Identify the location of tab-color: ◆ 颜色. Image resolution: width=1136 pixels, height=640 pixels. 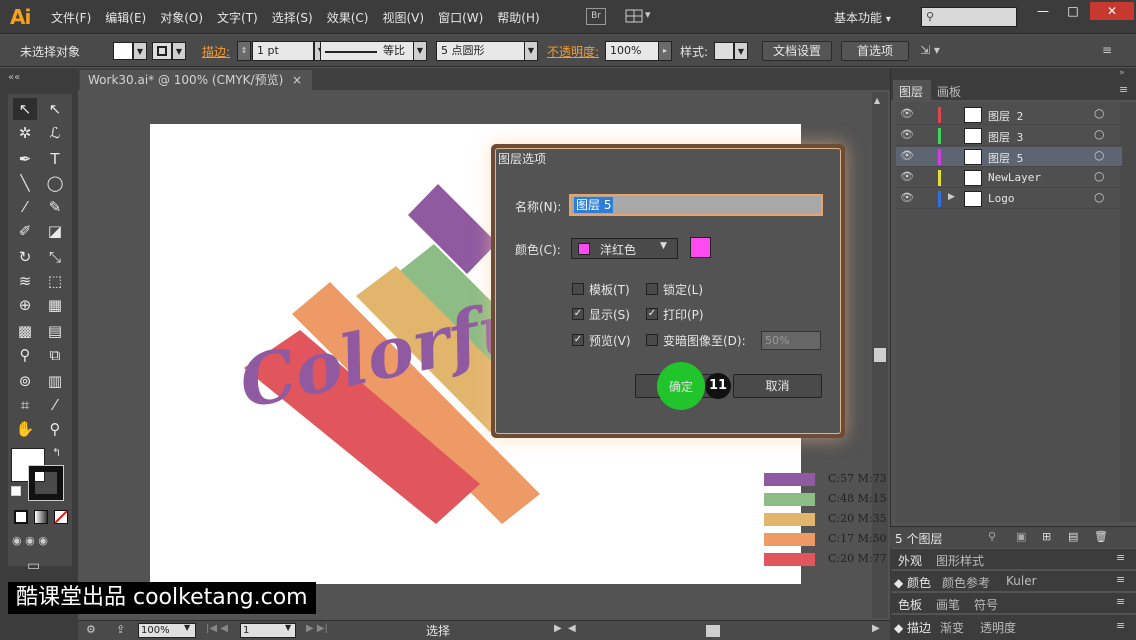
(912, 582).